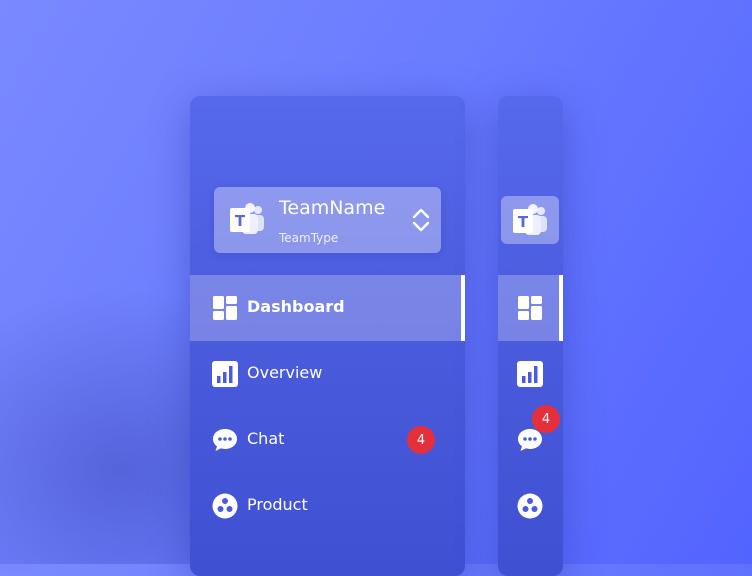 The height and width of the screenshot is (576, 752). Describe the element at coordinates (327, 374) in the screenshot. I see `nav-item-overview: Overview` at that location.